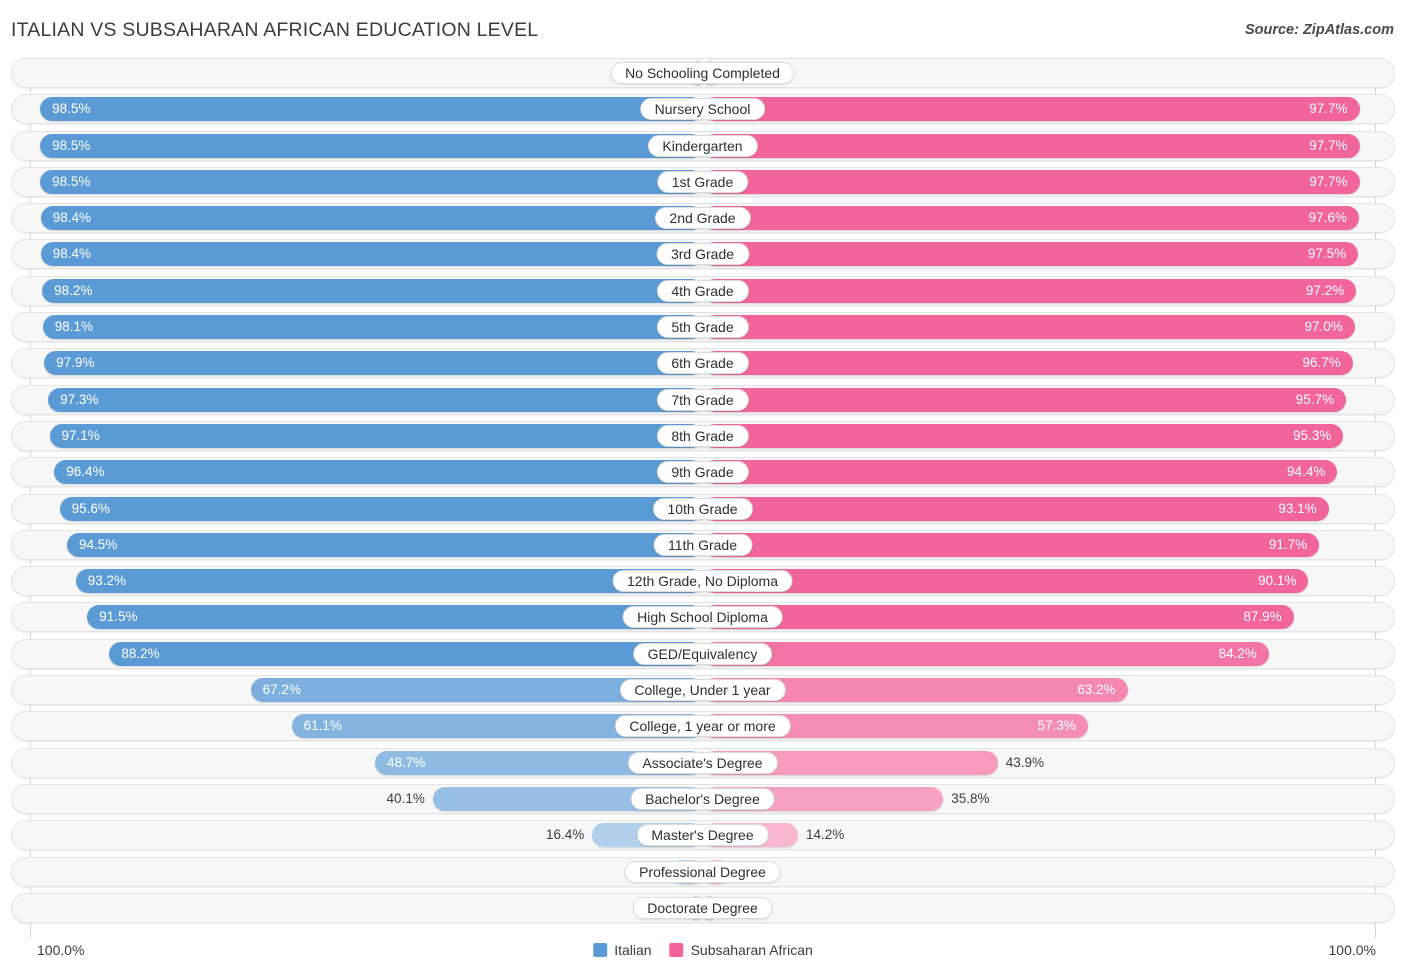  I want to click on bar-subsaharan-african: 84.2%, so click(985, 653).